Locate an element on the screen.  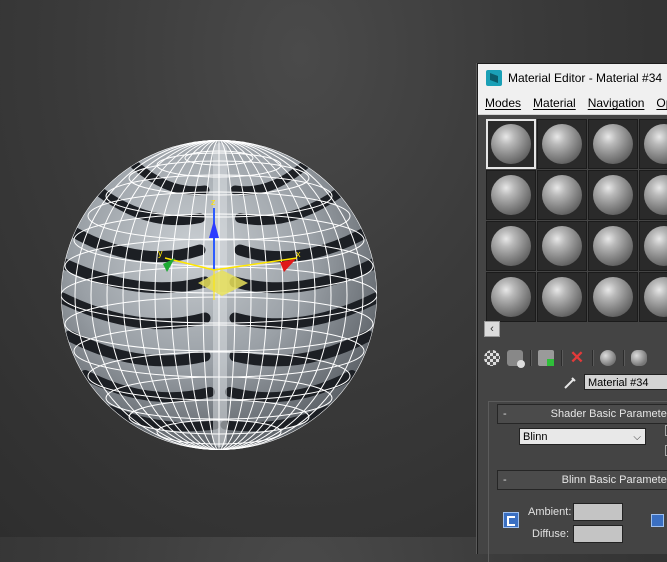
scroll-left-button: ‹ is located at coordinates (492, 329).